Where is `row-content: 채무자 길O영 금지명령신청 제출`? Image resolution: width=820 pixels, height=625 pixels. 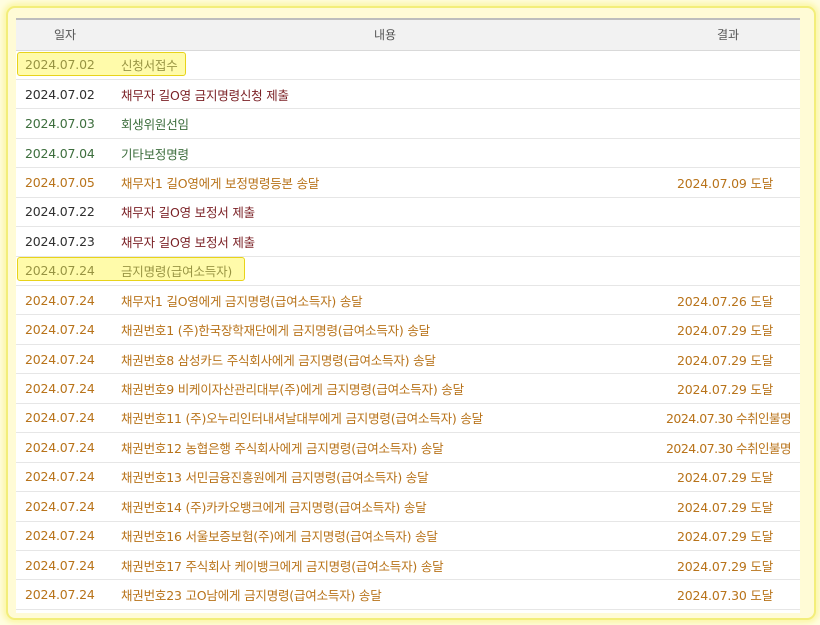 row-content: 채무자 길O영 금지명령신청 제출 is located at coordinates (385, 94).